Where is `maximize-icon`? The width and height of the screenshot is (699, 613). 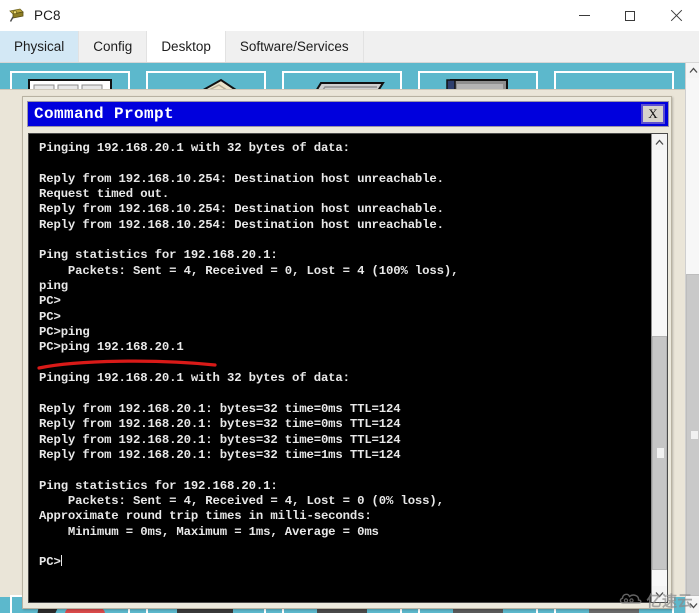
maximize-icon is located at coordinates (630, 15).